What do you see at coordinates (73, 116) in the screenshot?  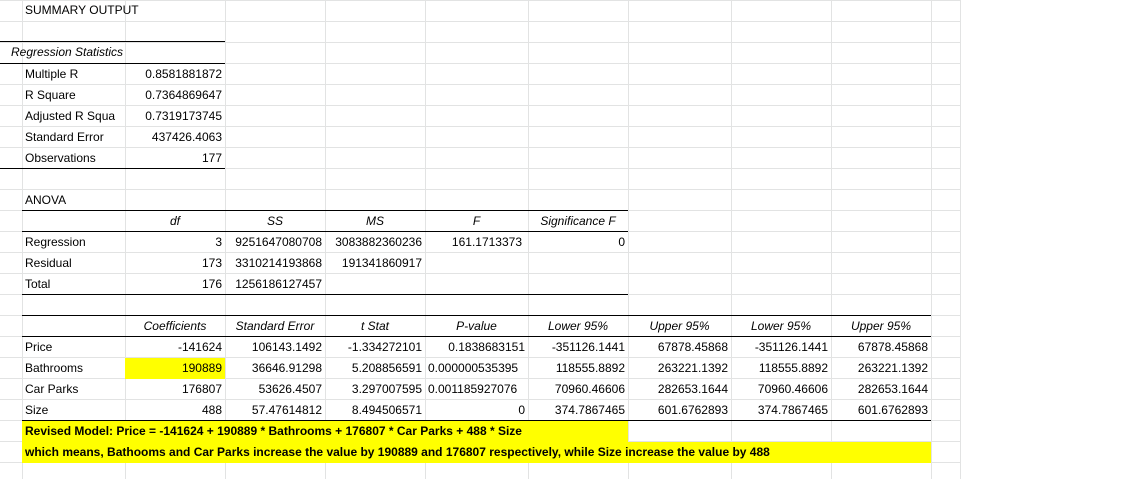 I see `regstat-label: Adjusted R Squa` at bounding box center [73, 116].